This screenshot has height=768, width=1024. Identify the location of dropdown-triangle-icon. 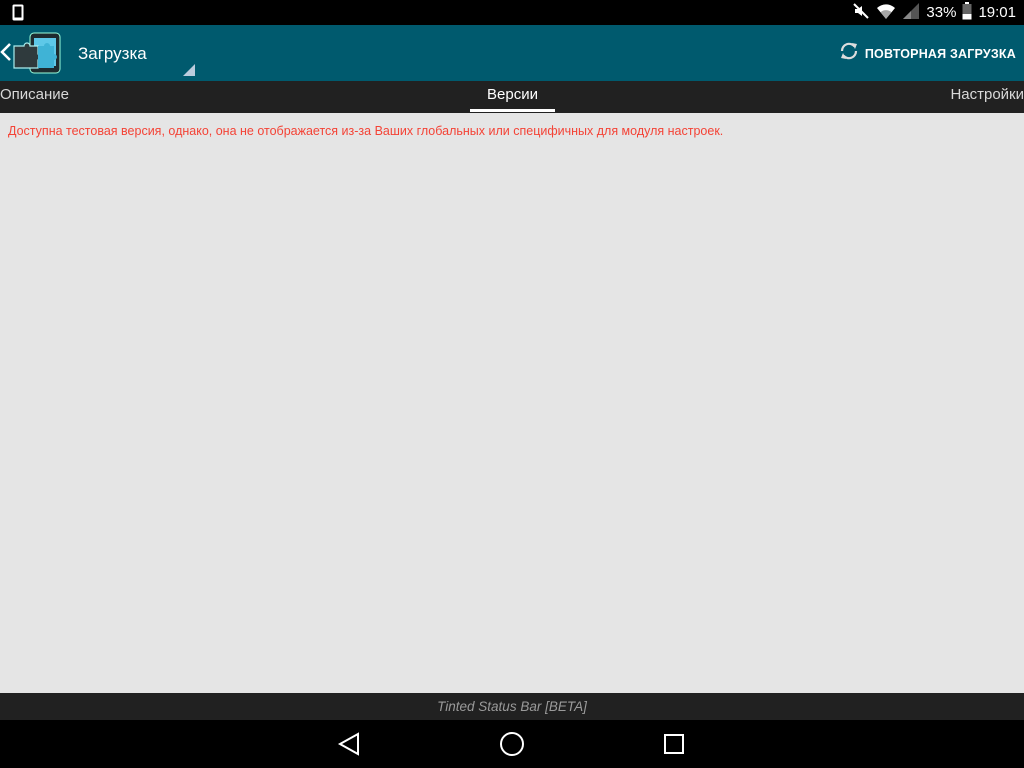
(189, 72).